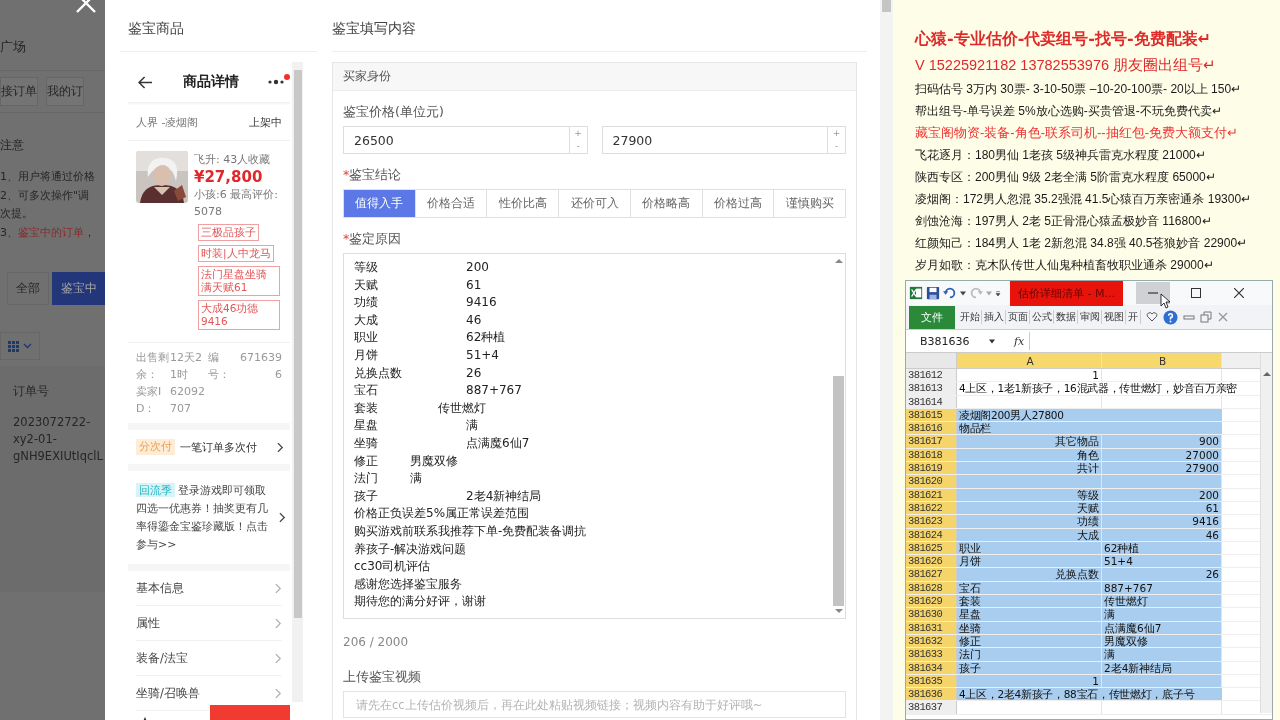  Describe the element at coordinates (931, 614) in the screenshot. I see `row-header: 381630` at that location.